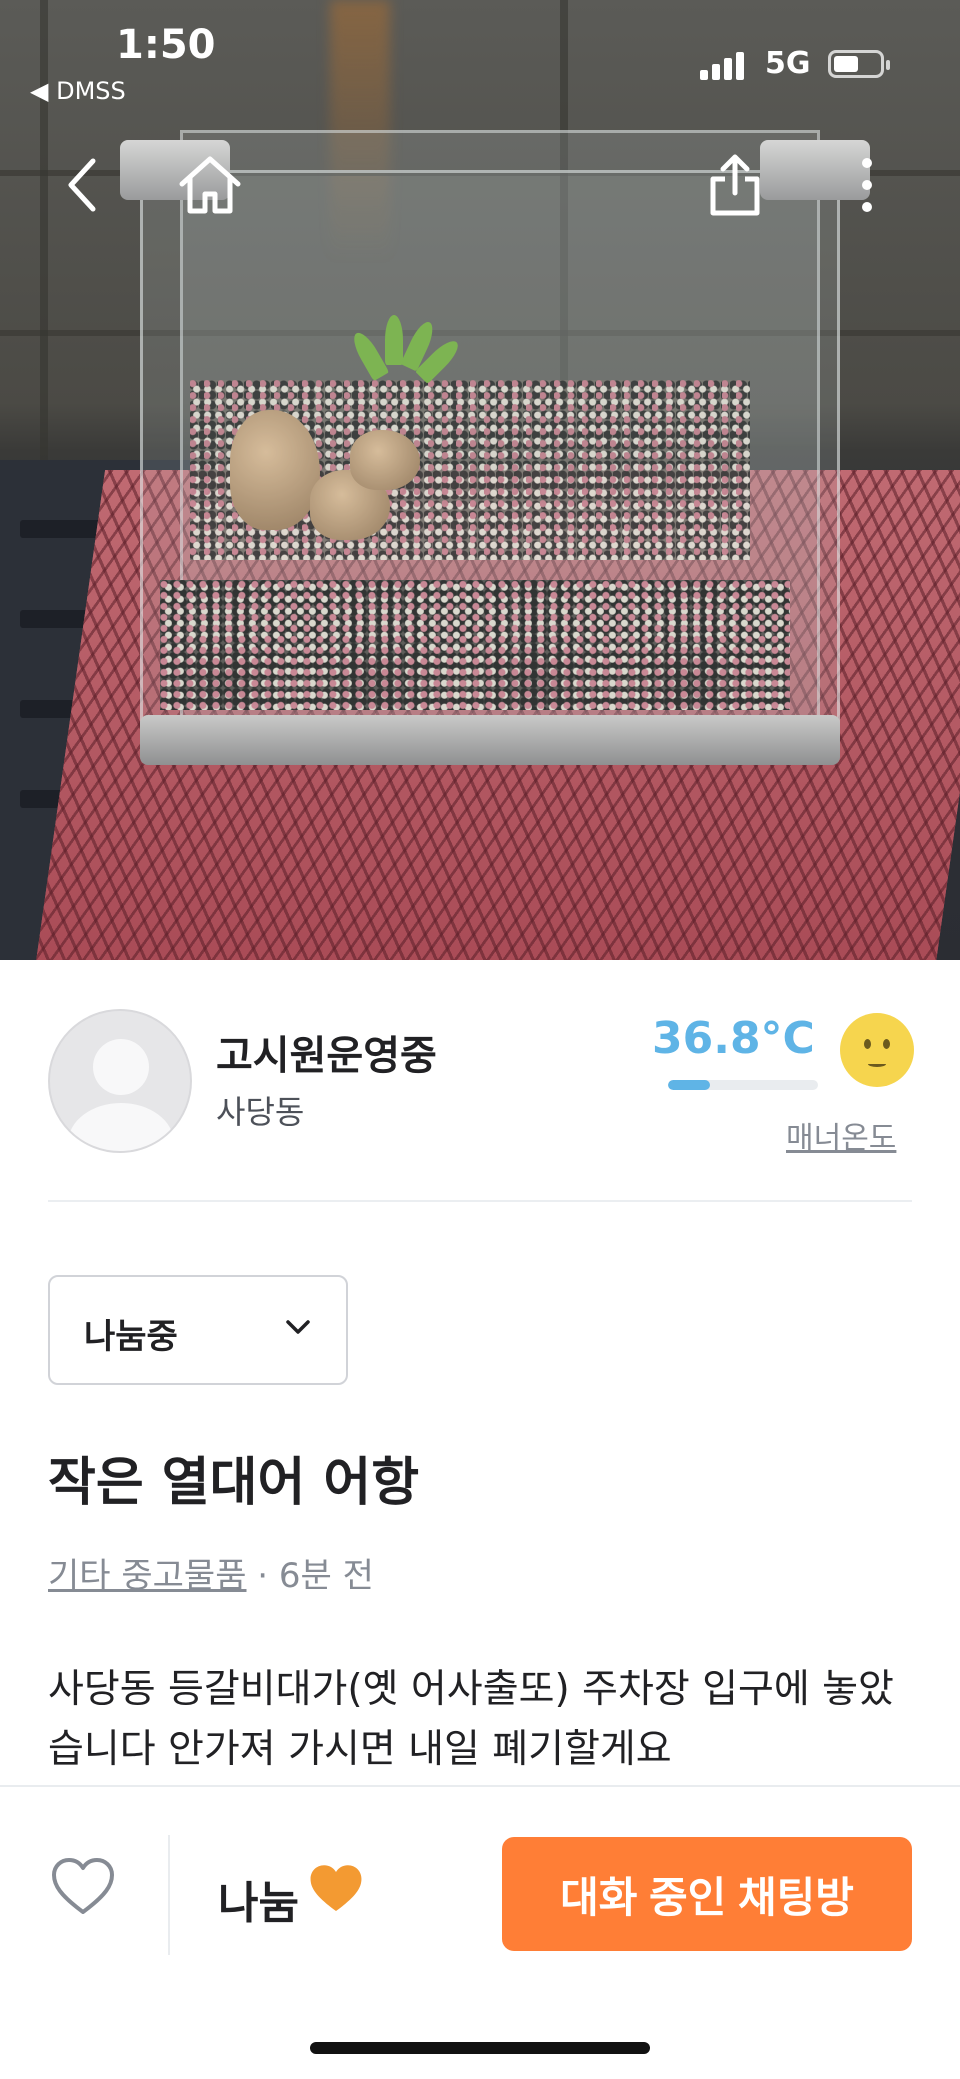 This screenshot has width=960, height=2079. Describe the element at coordinates (310, 1576) in the screenshot. I see `time-ago: · 6분 전` at that location.